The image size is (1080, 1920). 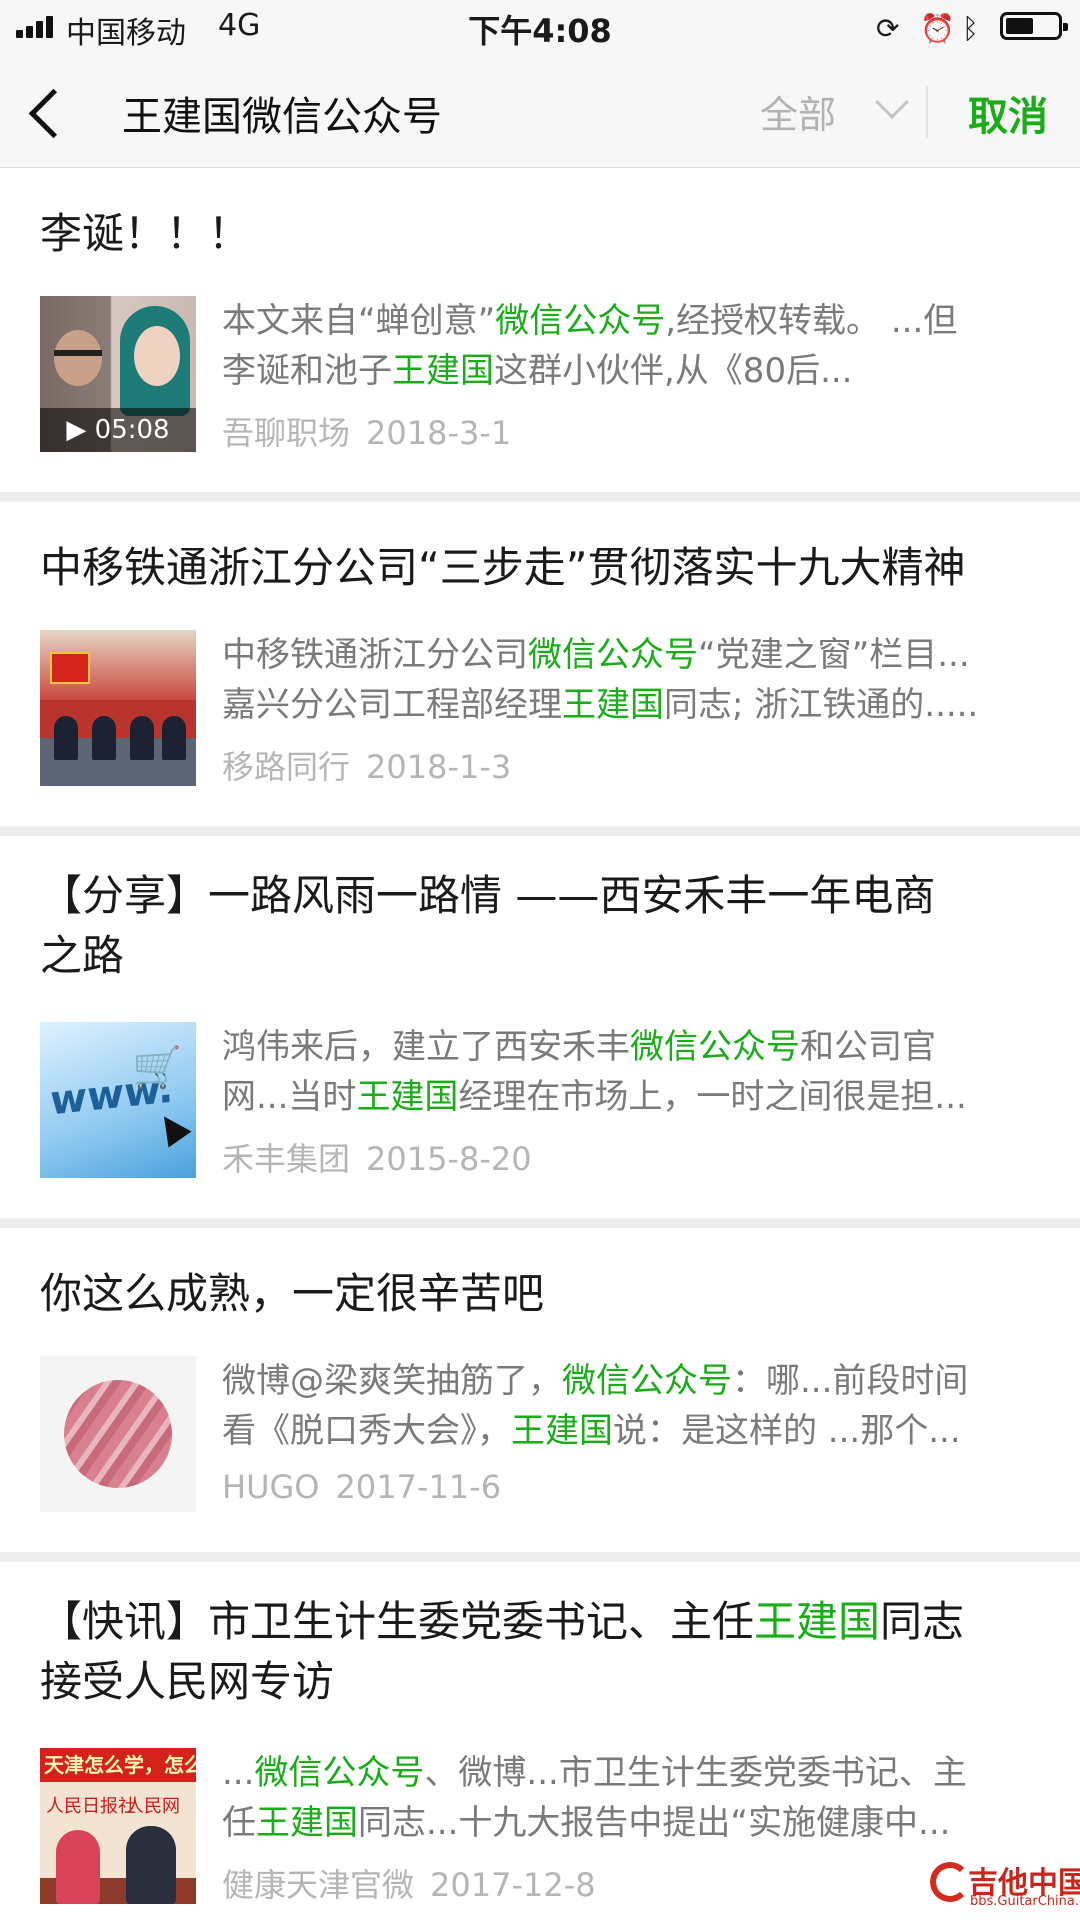 What do you see at coordinates (888, 28) in the screenshot?
I see `rotation-lock-icon: ⟳` at bounding box center [888, 28].